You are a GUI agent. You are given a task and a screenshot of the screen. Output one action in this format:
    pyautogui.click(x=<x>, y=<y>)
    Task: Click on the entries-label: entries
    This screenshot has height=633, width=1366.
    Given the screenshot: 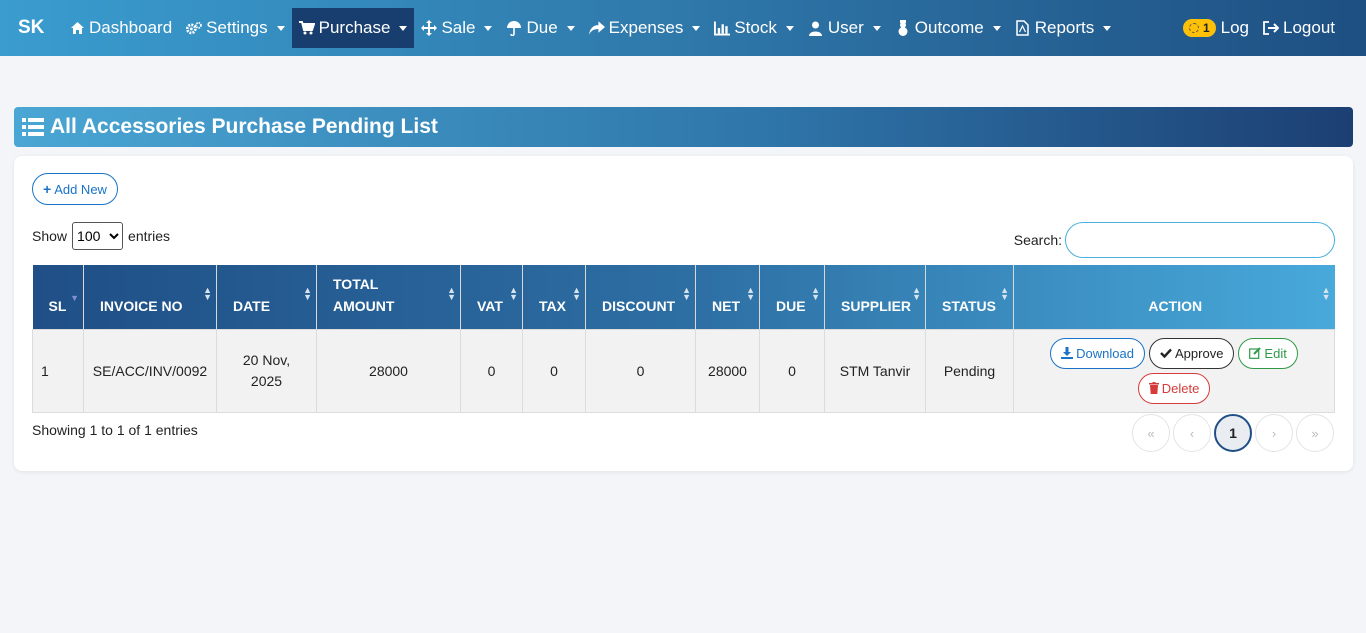 What is the action you would take?
    pyautogui.click(x=149, y=236)
    